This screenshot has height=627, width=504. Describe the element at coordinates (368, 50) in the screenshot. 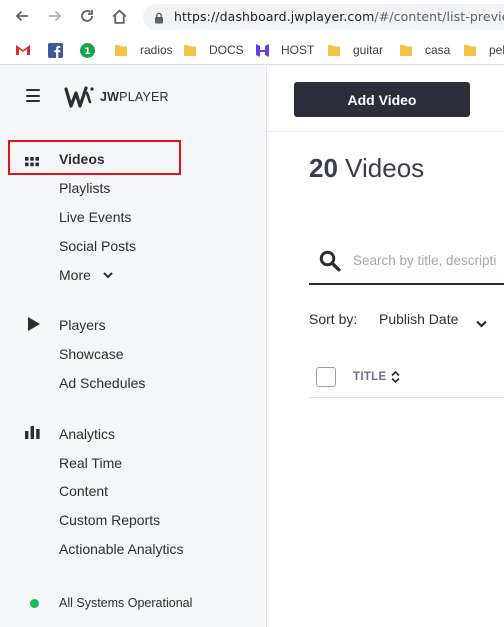

I see `bookmark-label: guitar` at that location.